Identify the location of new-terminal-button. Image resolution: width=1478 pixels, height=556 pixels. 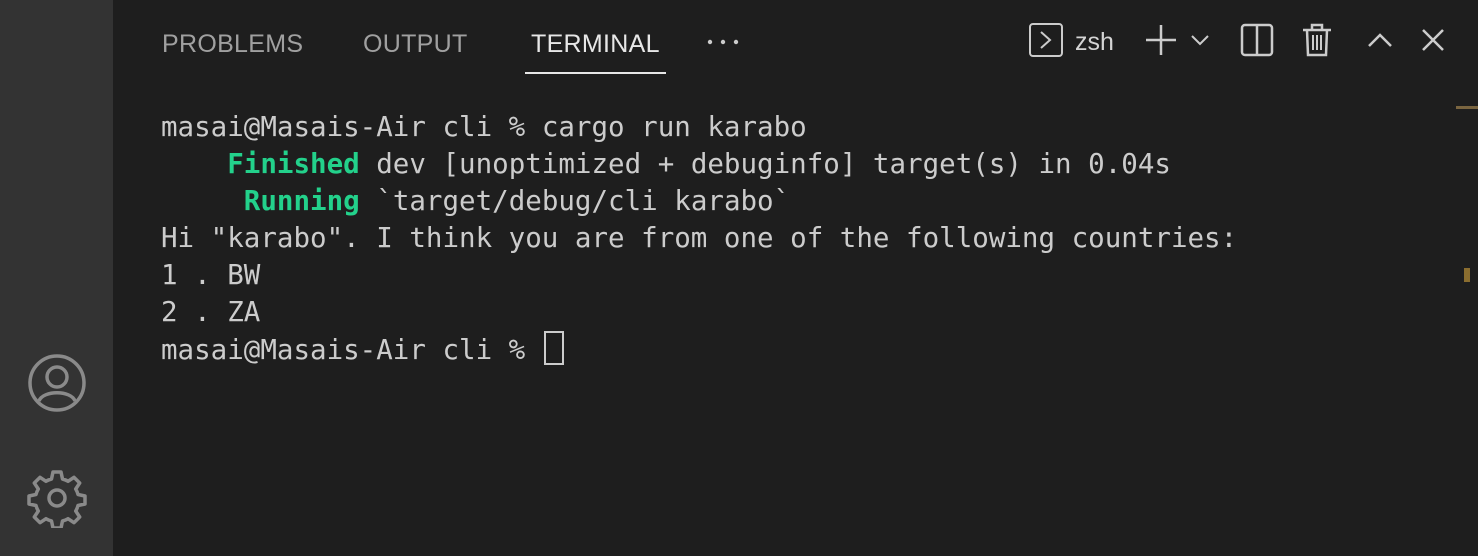
(1161, 42).